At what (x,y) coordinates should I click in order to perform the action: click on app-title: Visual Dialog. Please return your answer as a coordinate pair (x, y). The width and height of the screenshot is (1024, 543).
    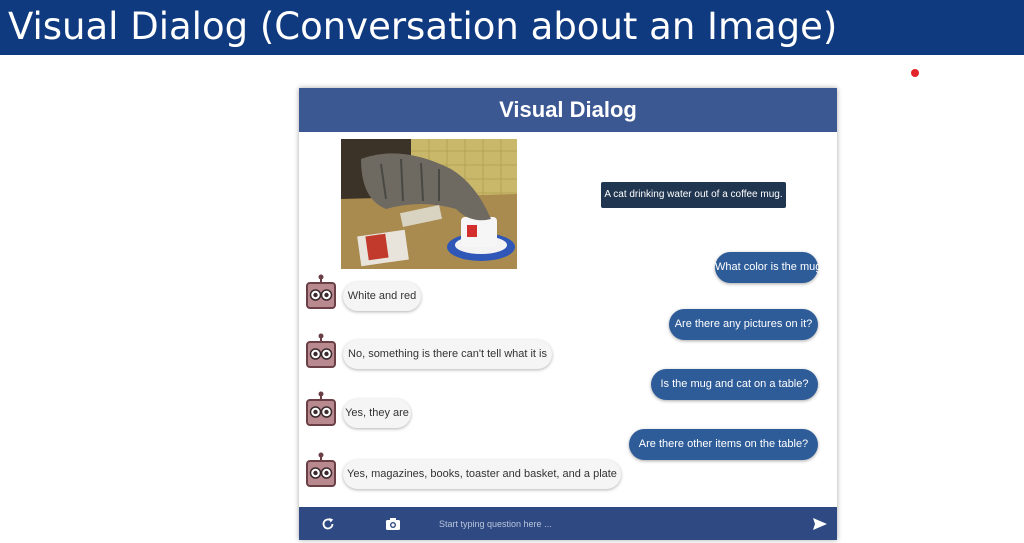
    Looking at the image, I should click on (568, 109).